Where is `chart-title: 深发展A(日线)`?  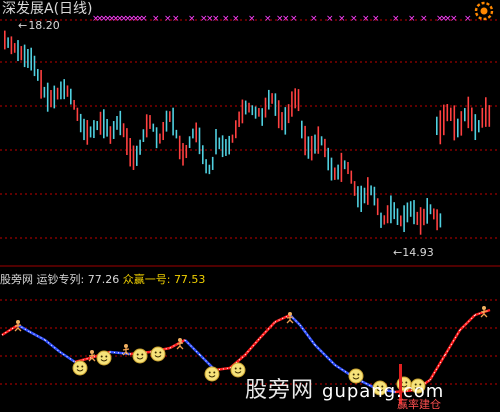 chart-title: 深发展A(日线) is located at coordinates (47, 9).